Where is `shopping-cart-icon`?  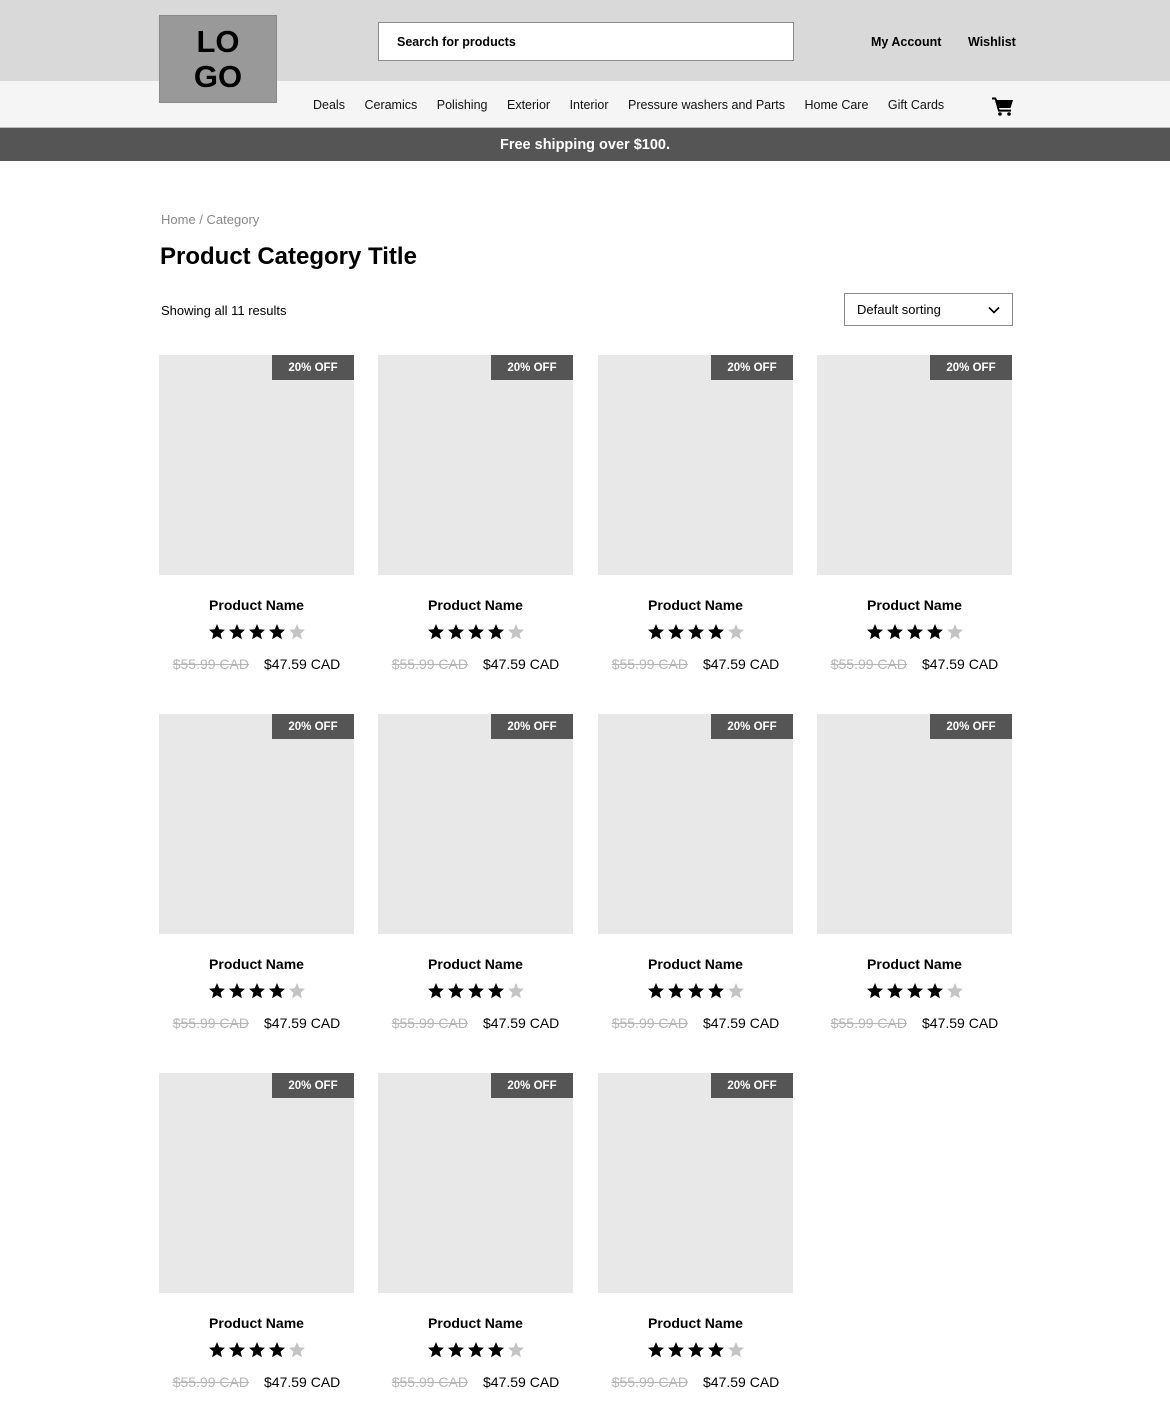
shopping-cart-icon is located at coordinates (1003, 106).